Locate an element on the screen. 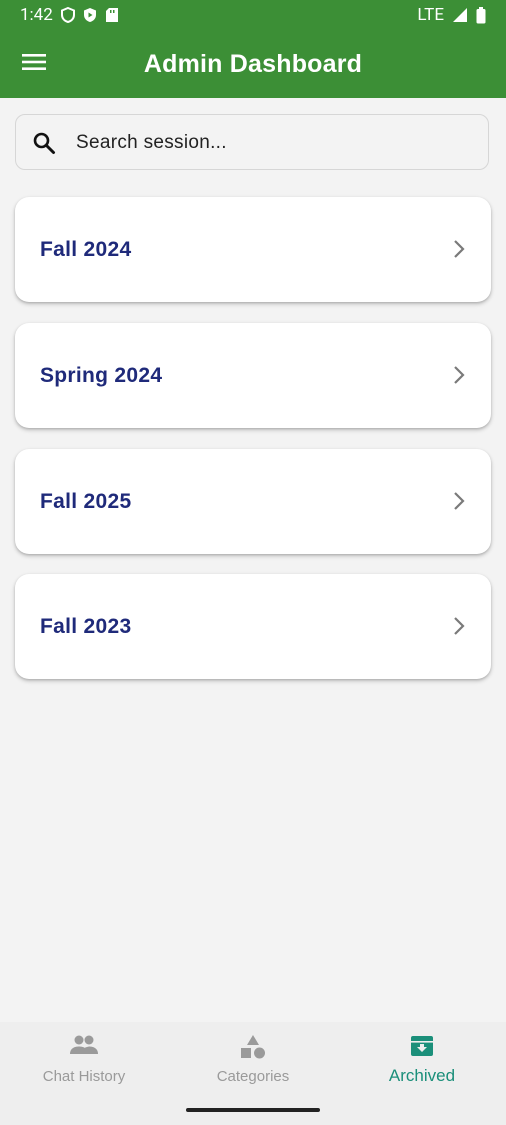  nav-label: Archived is located at coordinates (422, 1075).